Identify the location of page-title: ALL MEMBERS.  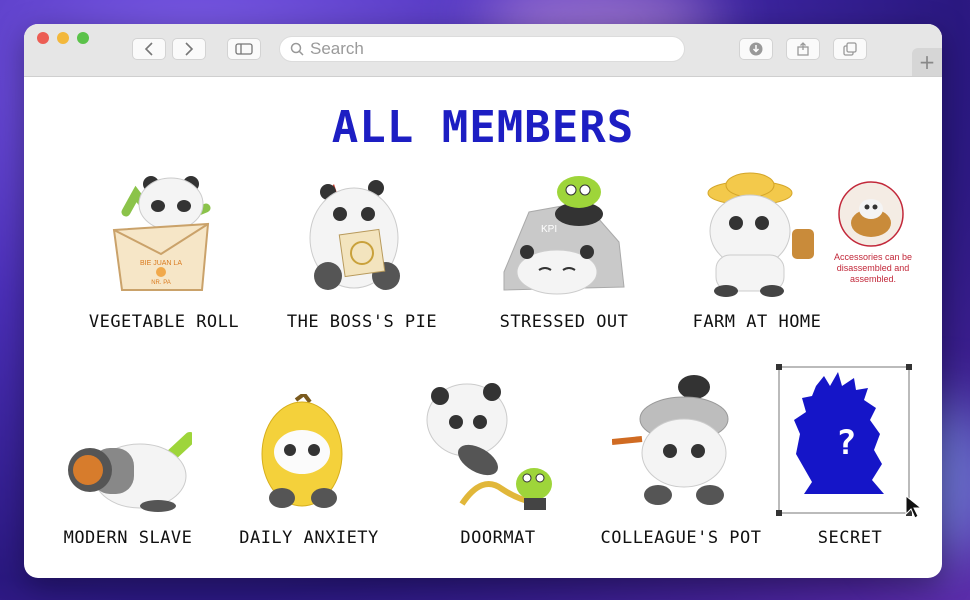
(483, 127).